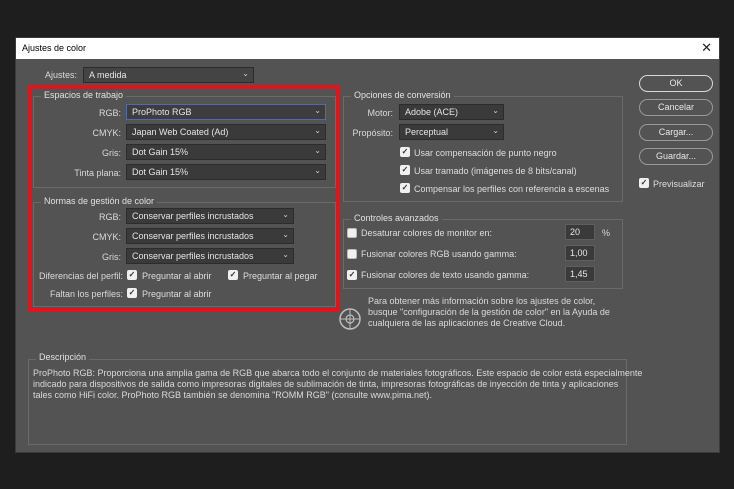 The height and width of the screenshot is (489, 734). Describe the element at coordinates (54, 48) in the screenshot. I see `dialog-title: Ajustes de color` at that location.